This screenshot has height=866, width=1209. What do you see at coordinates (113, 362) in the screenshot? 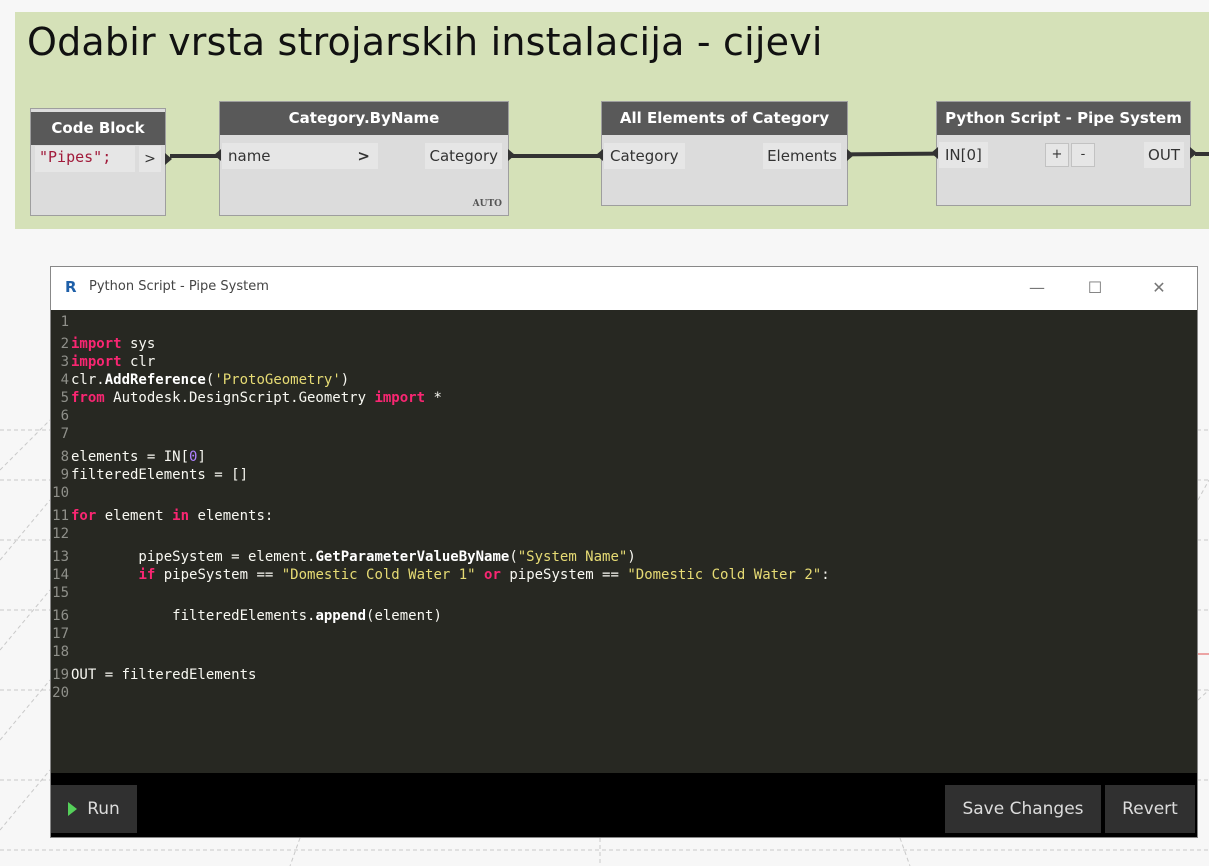
I see `code-text: import clr` at bounding box center [113, 362].